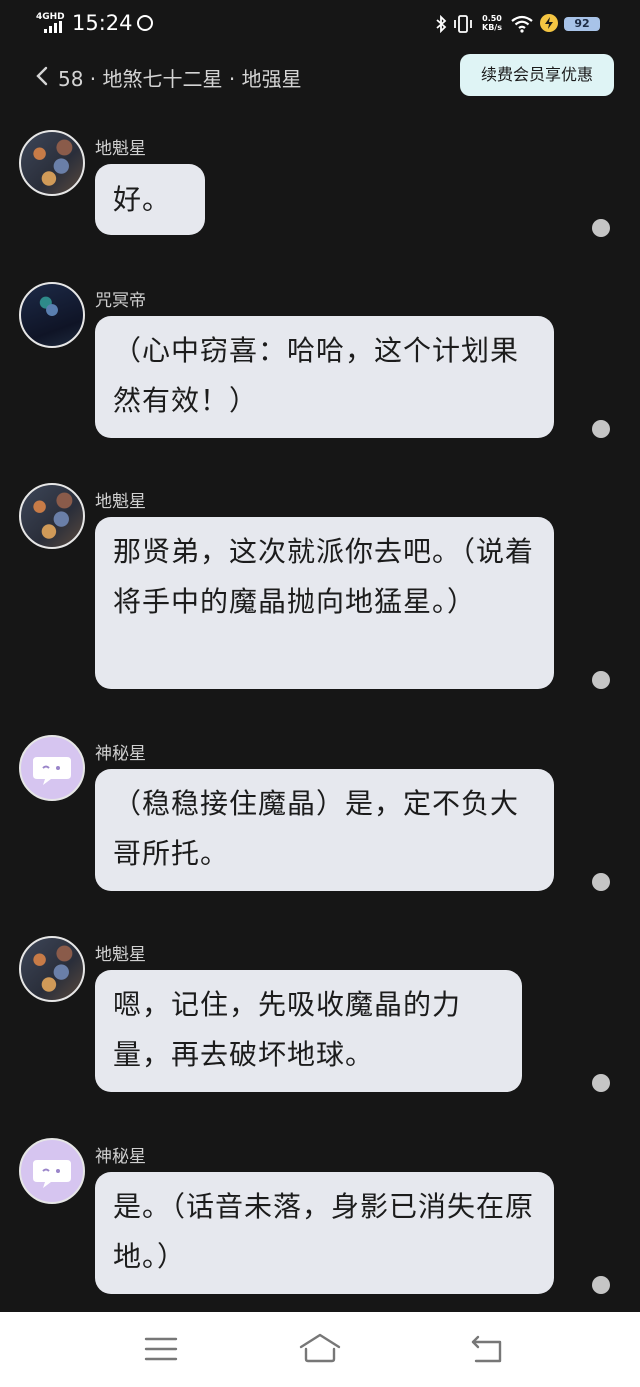  What do you see at coordinates (54, 27) in the screenshot?
I see `signal-icon` at bounding box center [54, 27].